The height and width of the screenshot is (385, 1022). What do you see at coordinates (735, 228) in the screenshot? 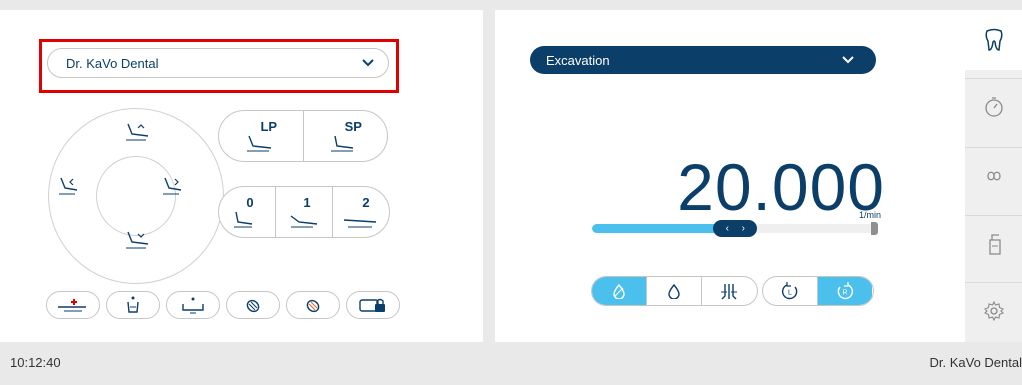
I see `speed-slider-handle: ‹ ›` at bounding box center [735, 228].